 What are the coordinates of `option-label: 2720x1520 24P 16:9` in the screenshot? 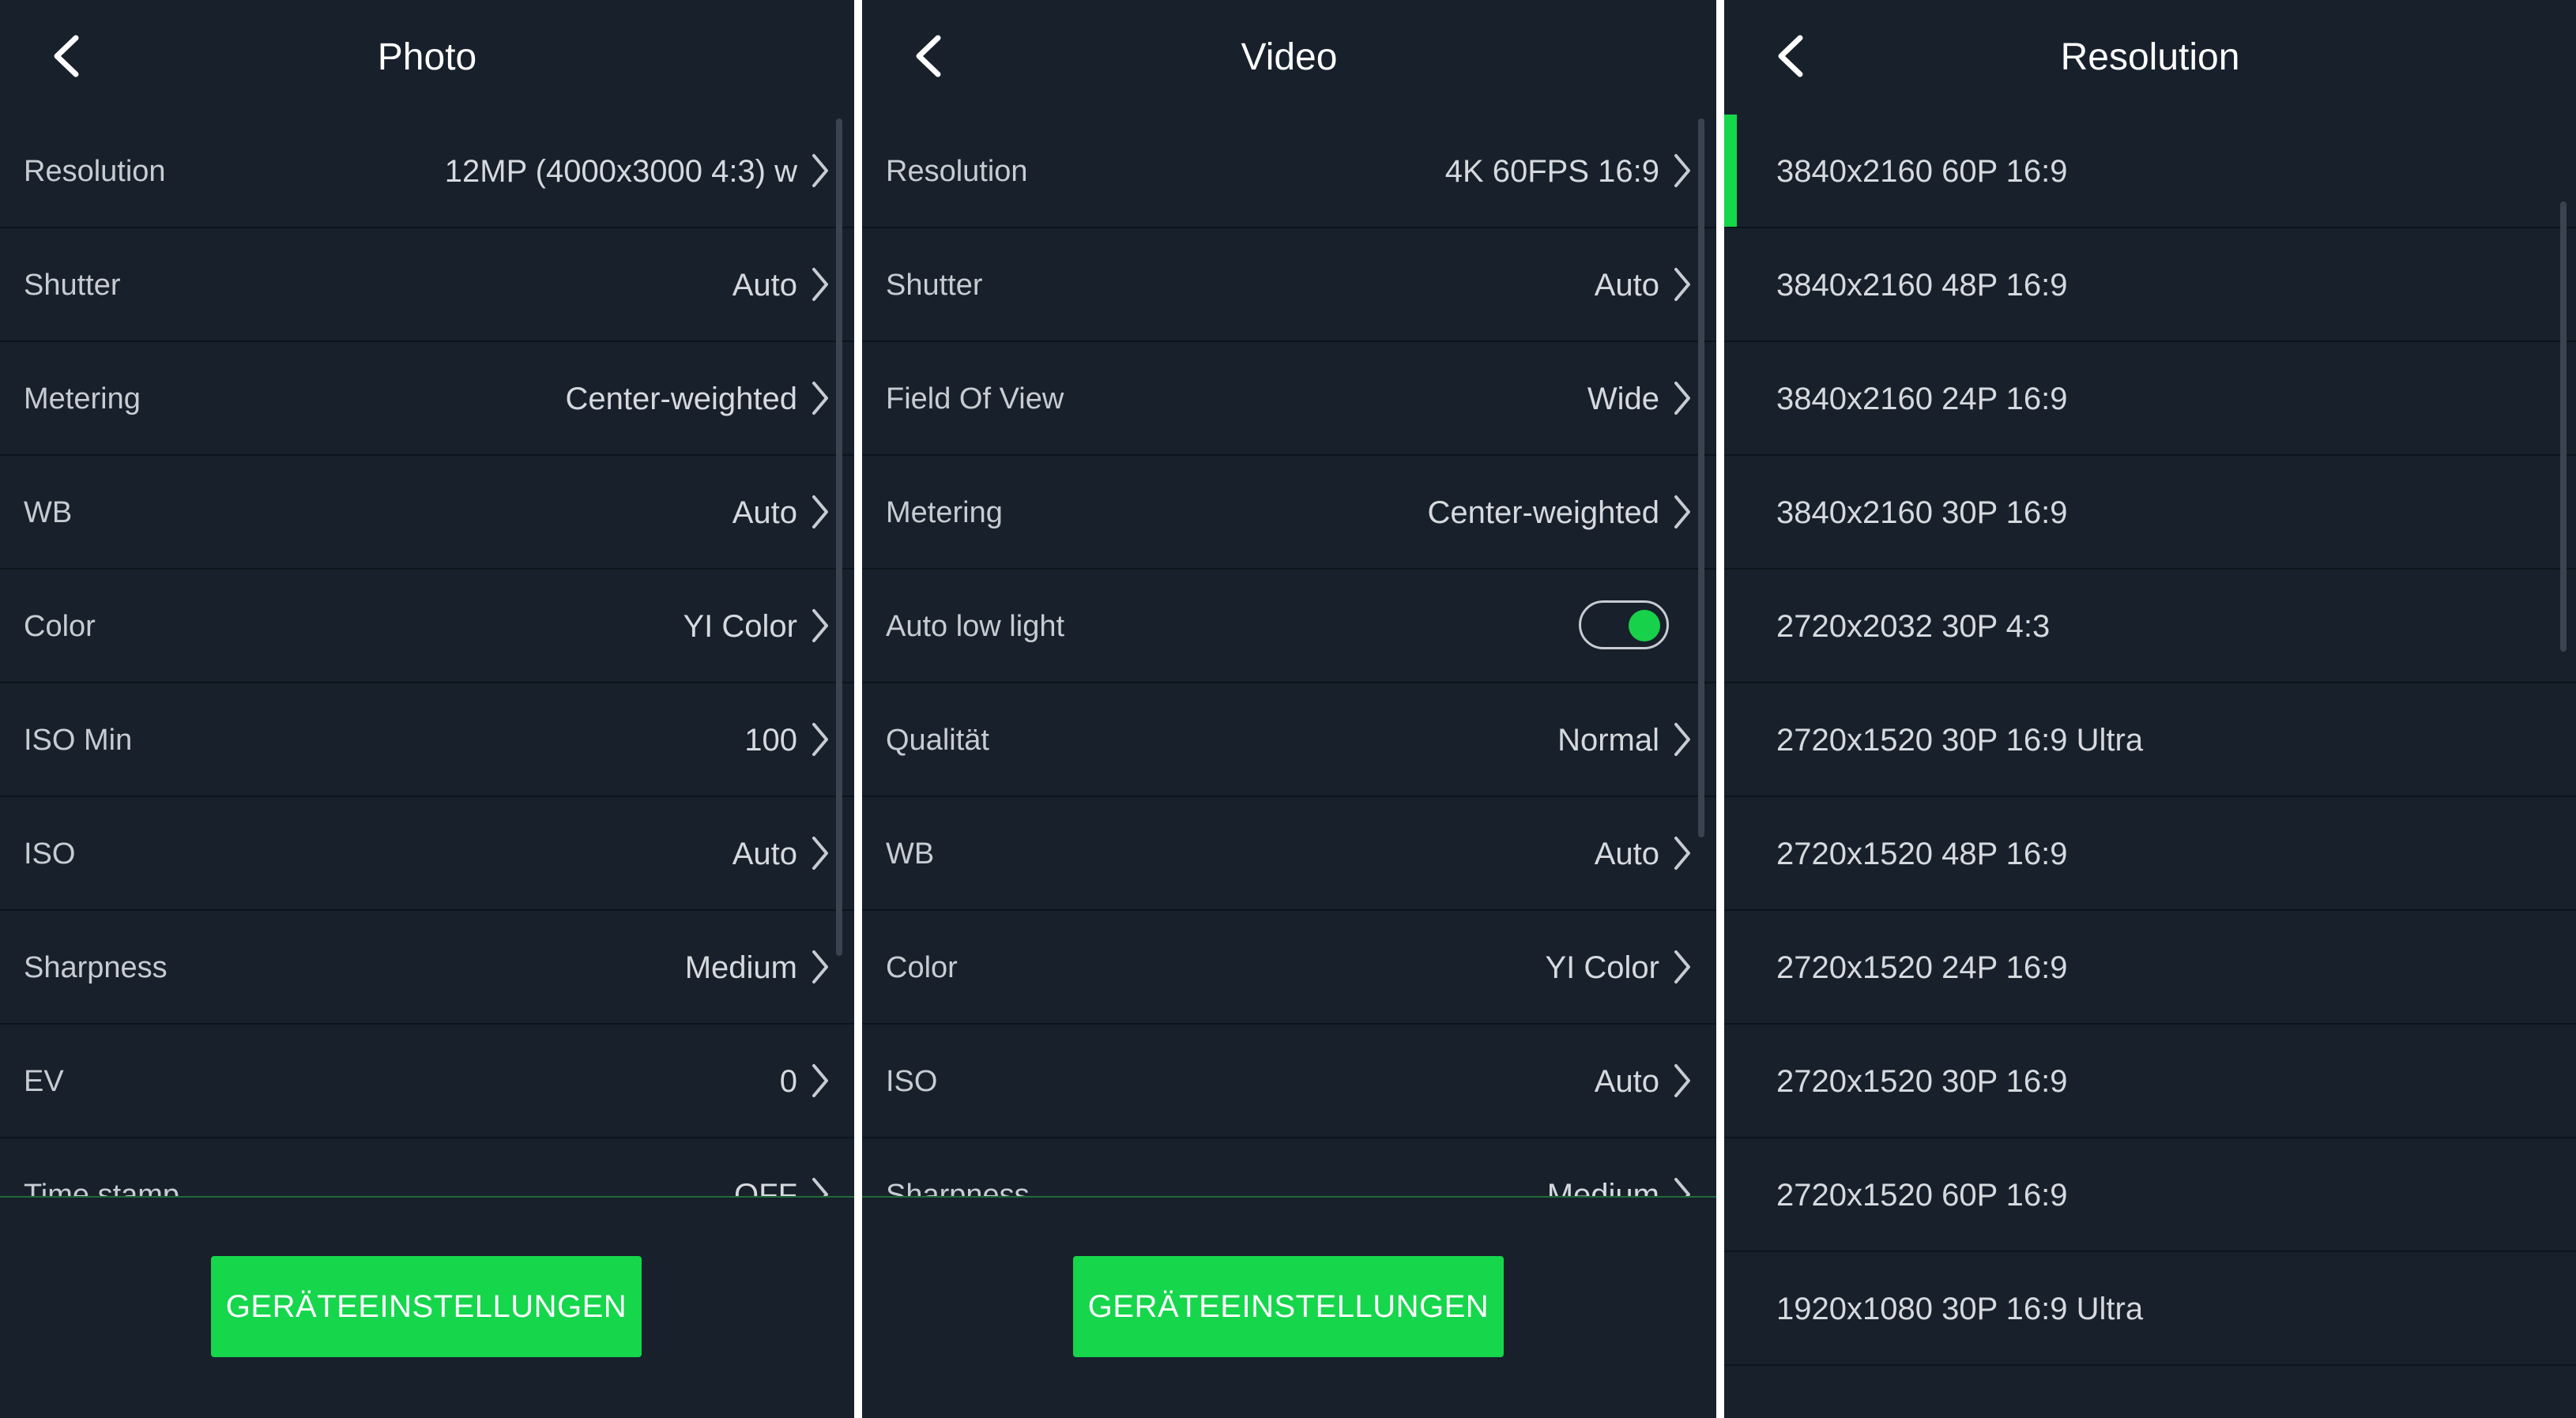 It's located at (1922, 967).